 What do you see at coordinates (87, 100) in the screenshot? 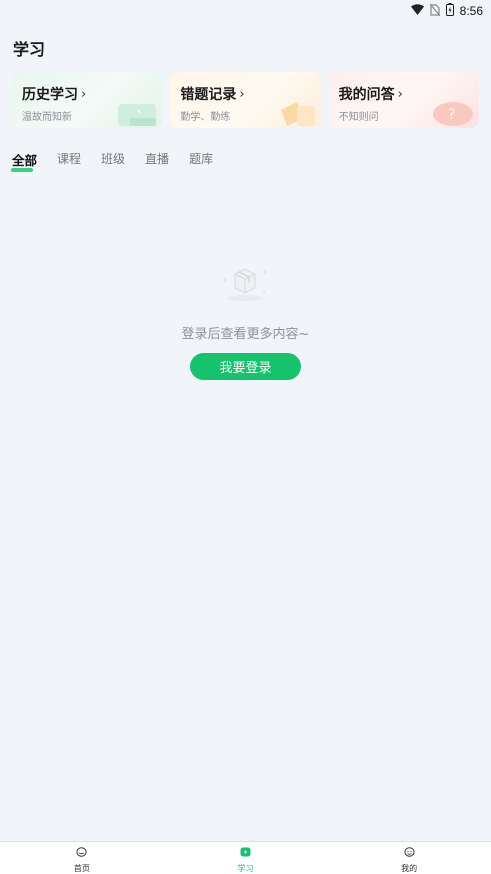
I see `history-study-card: 历史学习 › 温故而知新` at bounding box center [87, 100].